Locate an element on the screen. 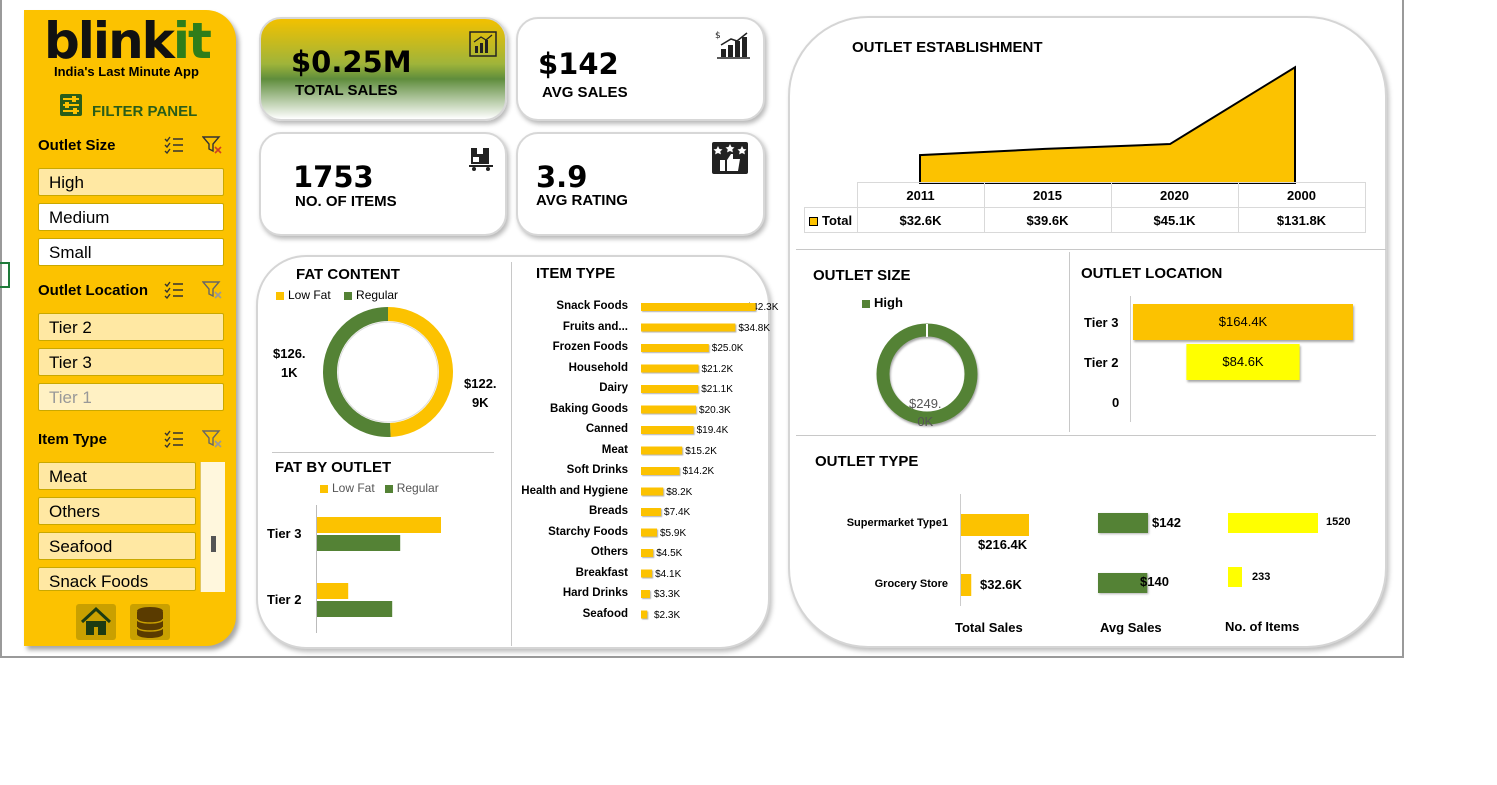 The image size is (1497, 785). bar-regular is located at coordinates (355, 609).